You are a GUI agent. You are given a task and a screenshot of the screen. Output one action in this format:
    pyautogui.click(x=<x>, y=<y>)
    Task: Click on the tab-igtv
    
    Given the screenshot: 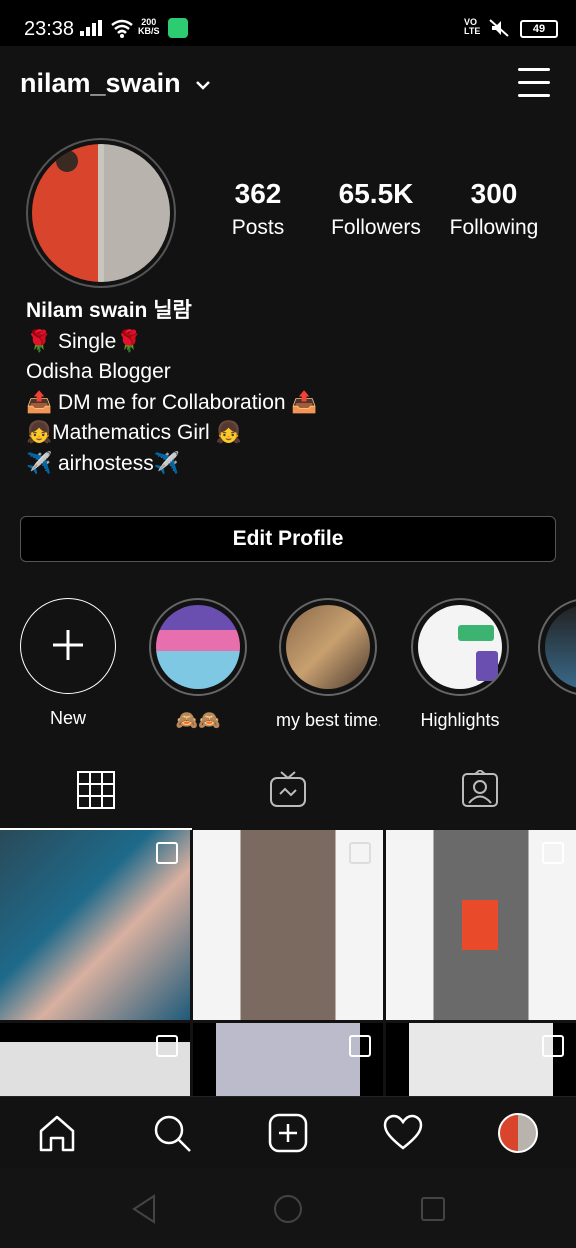 What is the action you would take?
    pyautogui.click(x=288, y=792)
    